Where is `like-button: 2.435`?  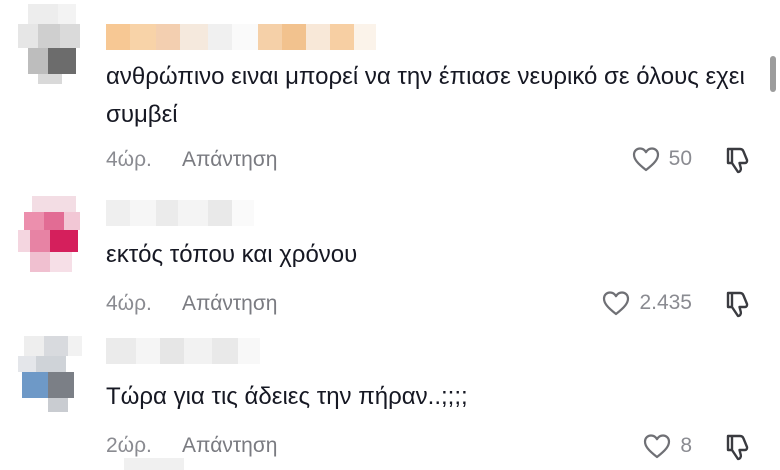
like-button: 2.435 is located at coordinates (646, 303).